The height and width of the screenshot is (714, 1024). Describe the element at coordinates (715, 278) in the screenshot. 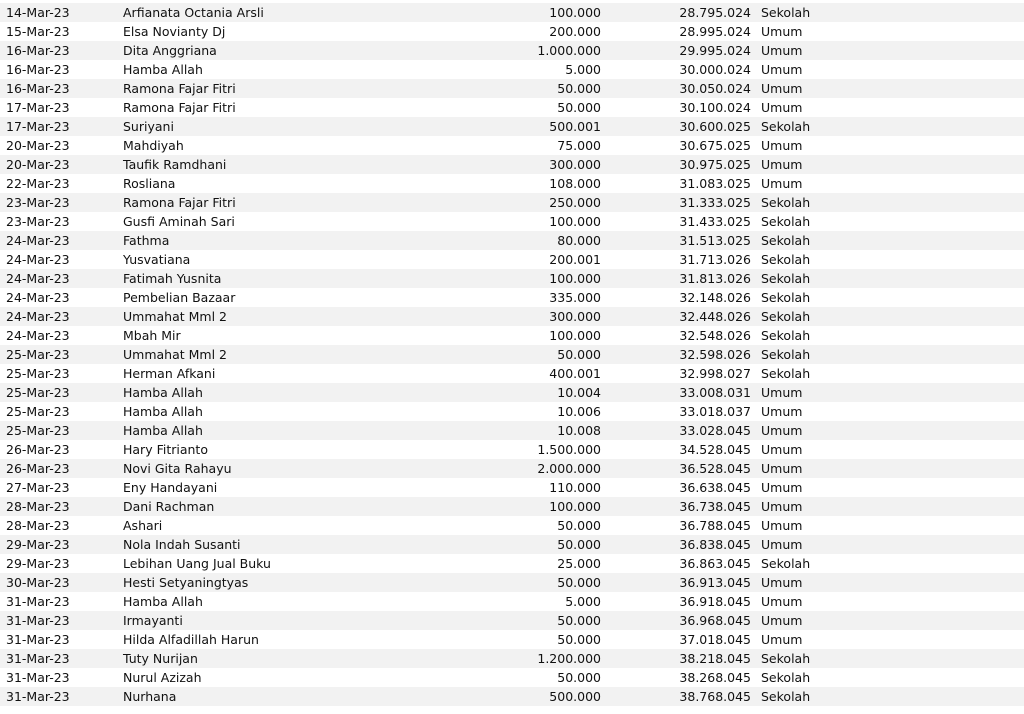

I see `row-balance: 31.813.026` at that location.